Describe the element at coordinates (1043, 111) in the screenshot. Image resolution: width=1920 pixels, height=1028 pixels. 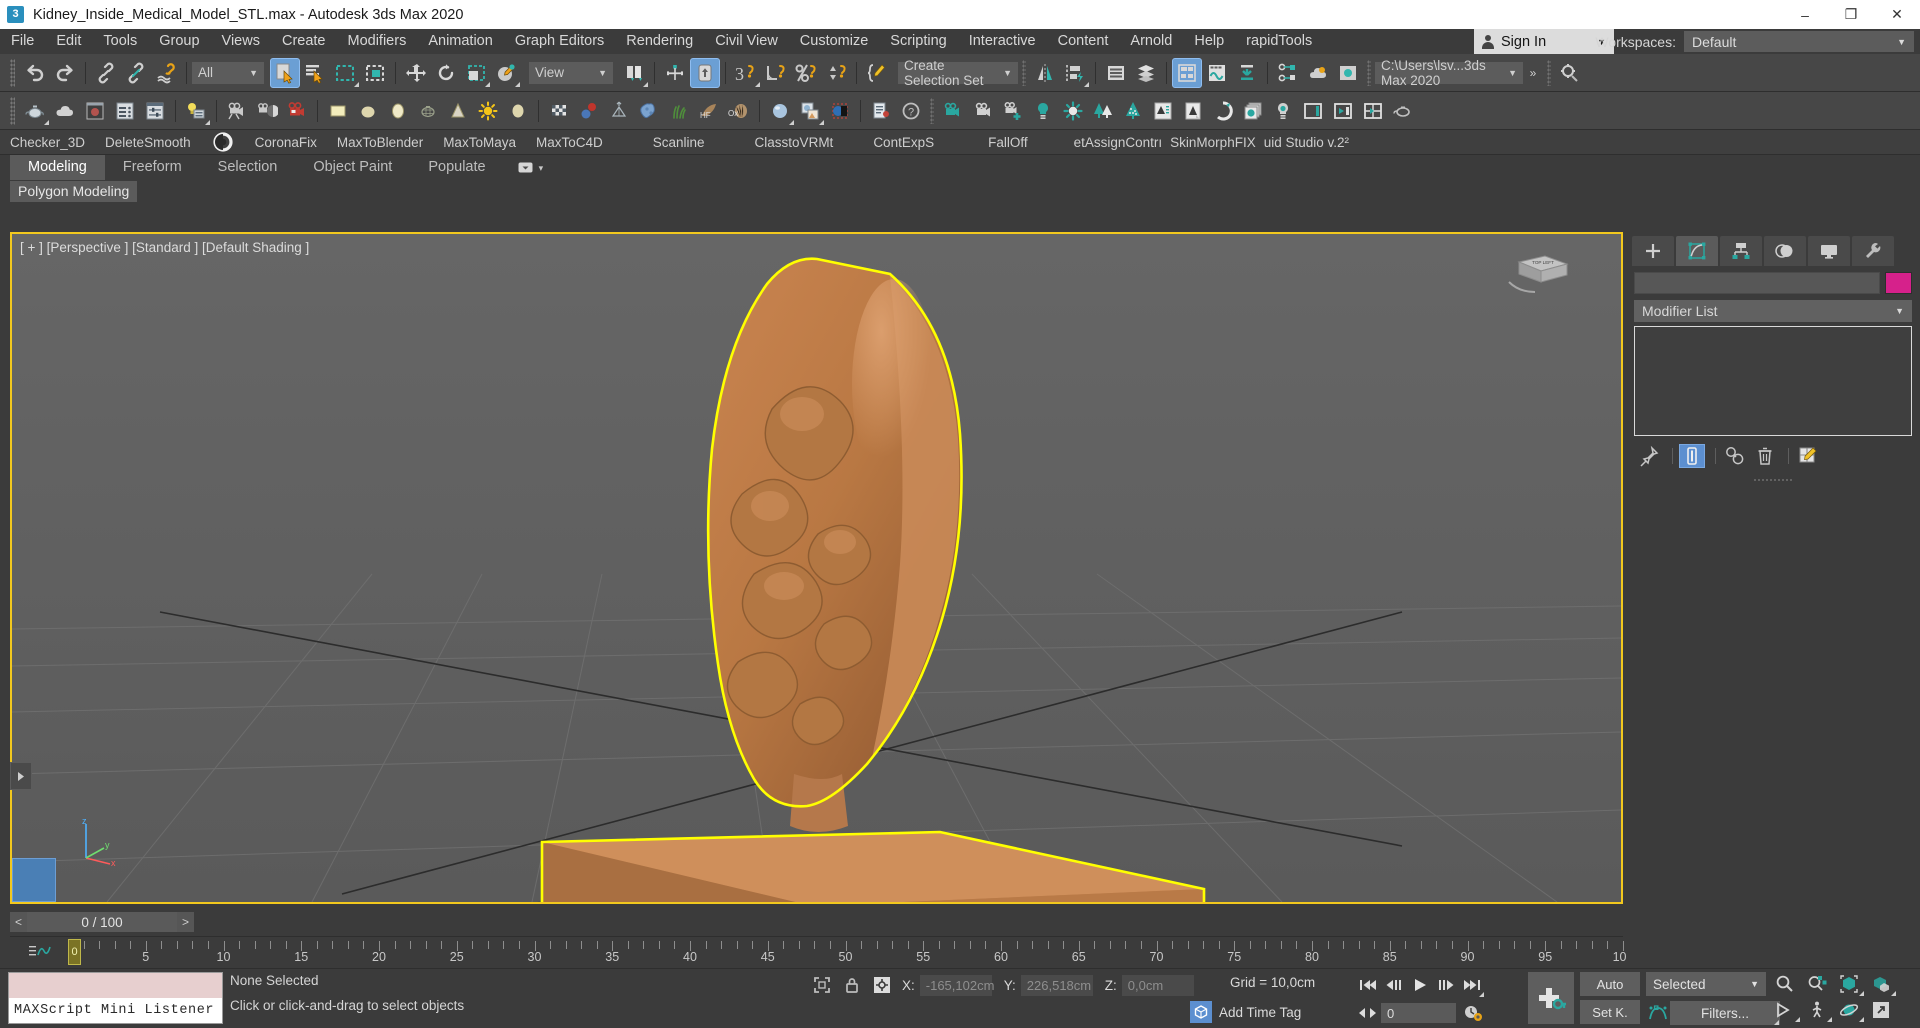
I see `bulb-light-icon` at that location.